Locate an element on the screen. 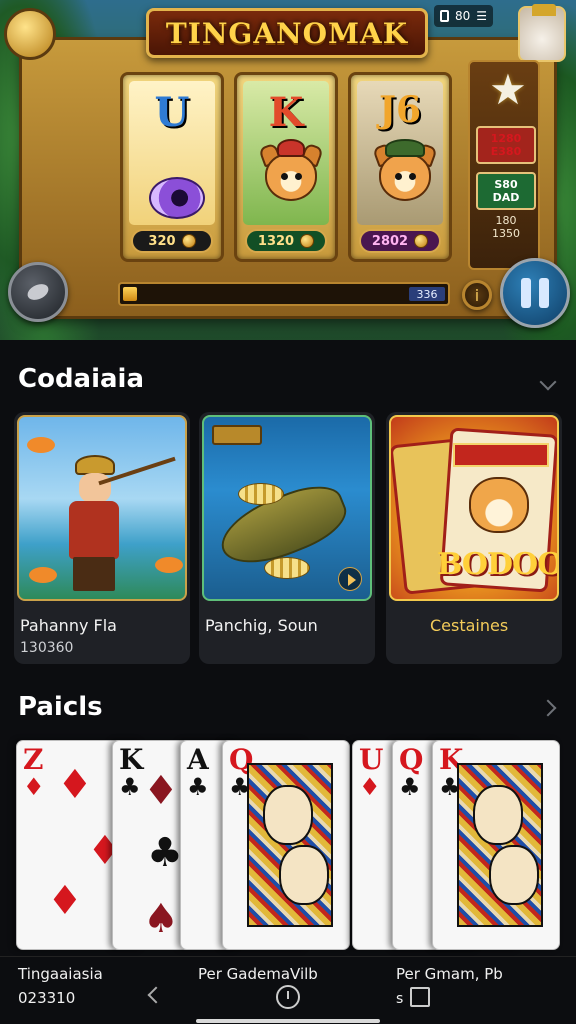 The height and width of the screenshot is (1024, 576). reel-1: U 320 is located at coordinates (172, 167).